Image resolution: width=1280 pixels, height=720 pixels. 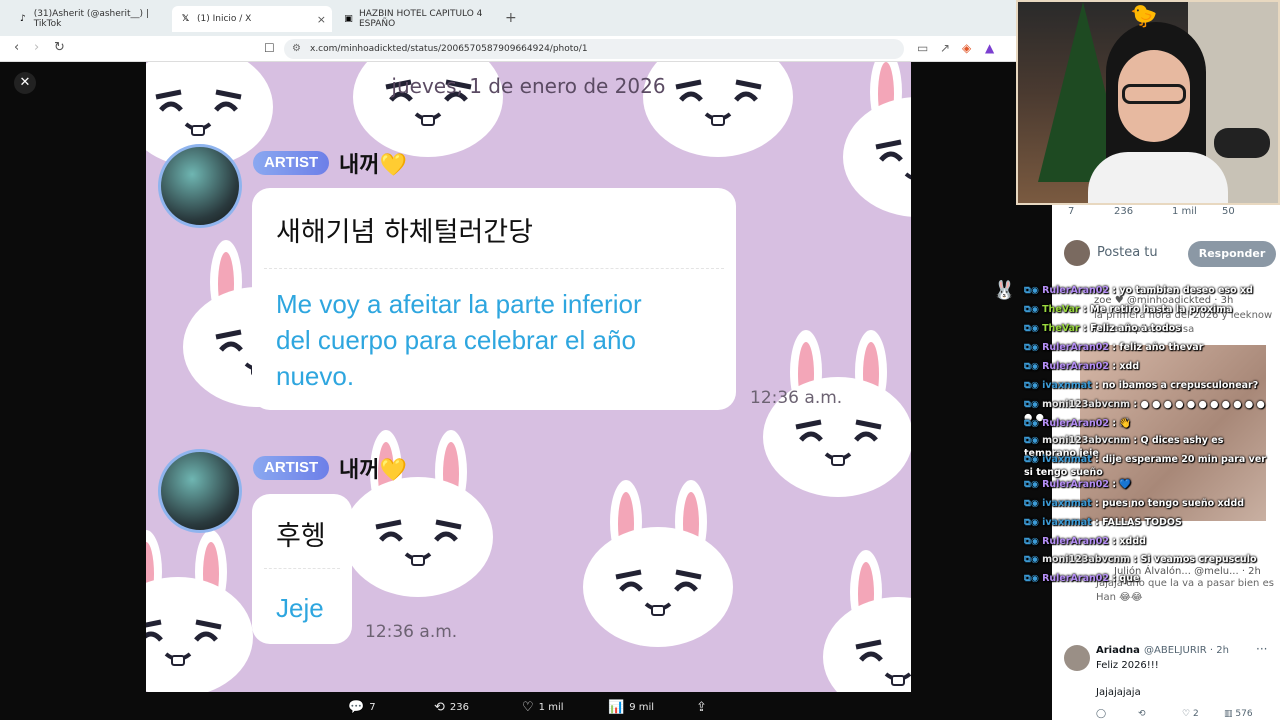 I want to click on reply-author-name: Ariadna, so click(x=1118, y=650).